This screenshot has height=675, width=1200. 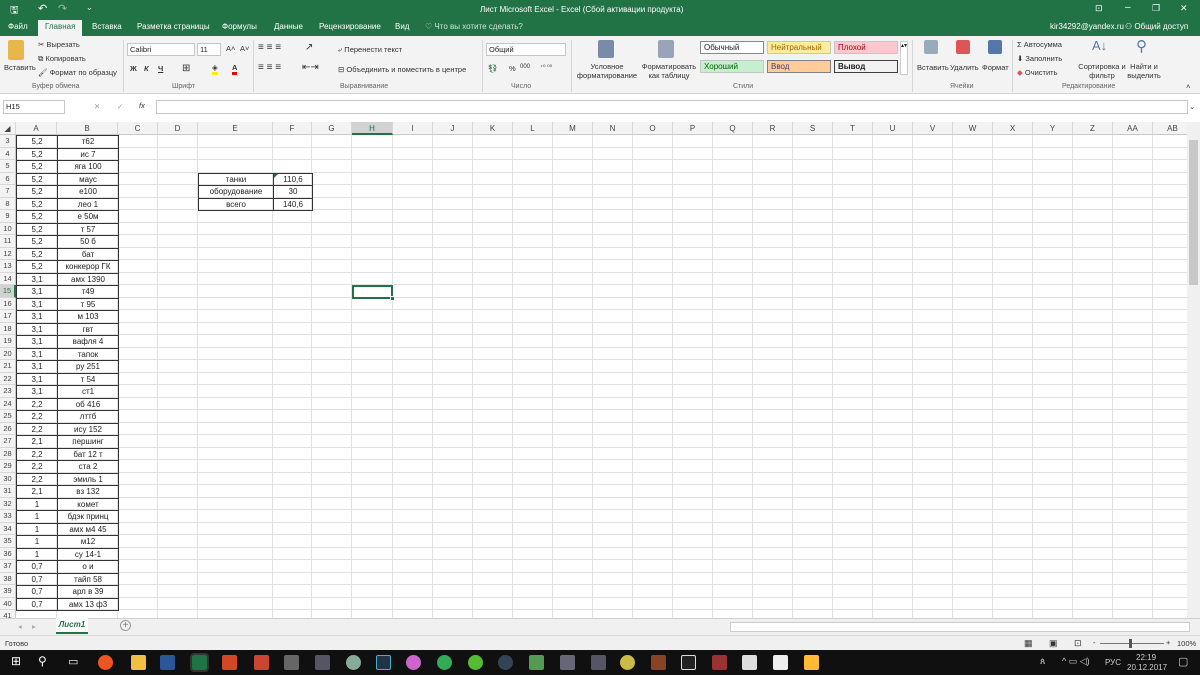 What do you see at coordinates (8, 614) in the screenshot?
I see `row-header: 41` at bounding box center [8, 614].